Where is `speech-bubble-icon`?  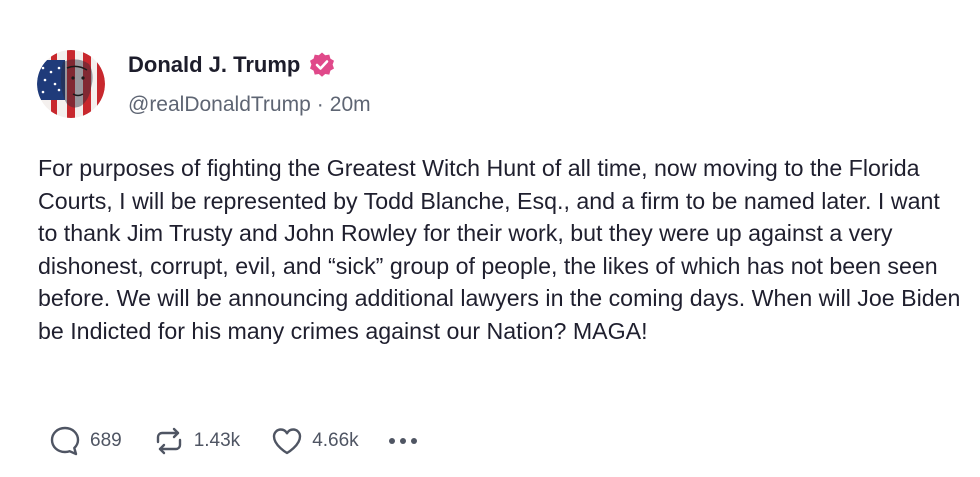 speech-bubble-icon is located at coordinates (65, 441).